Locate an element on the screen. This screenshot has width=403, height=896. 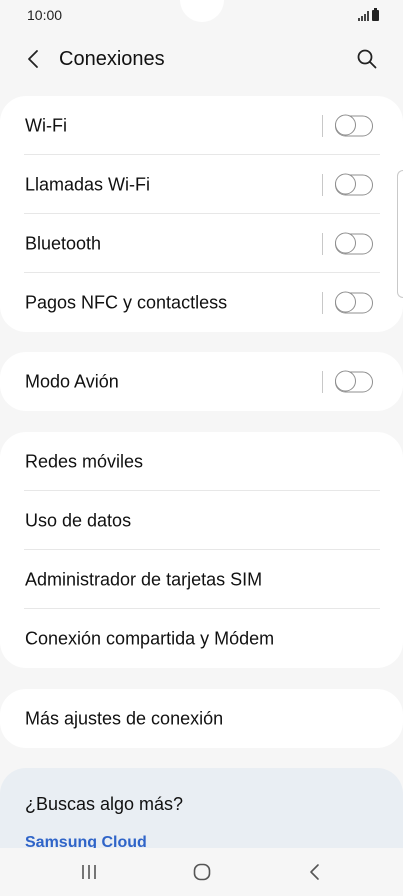
home-button is located at coordinates (202, 872).